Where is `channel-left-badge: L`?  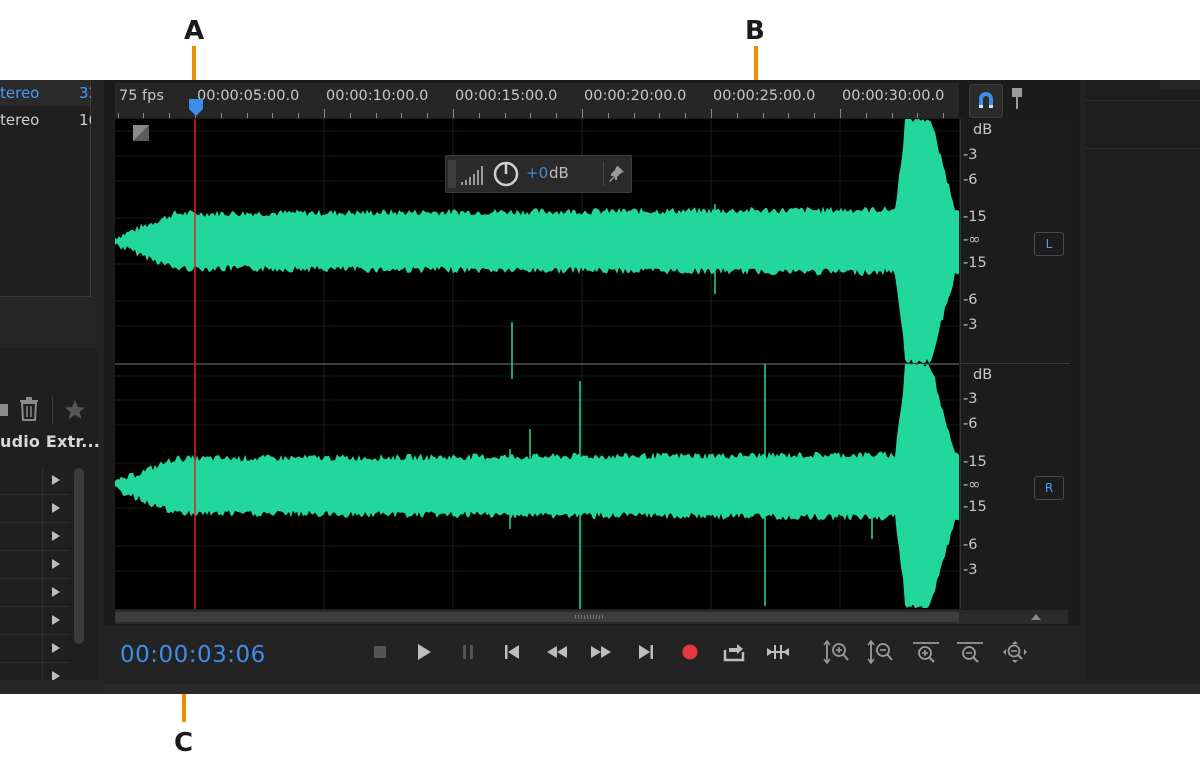
channel-left-badge: L is located at coordinates (1049, 244).